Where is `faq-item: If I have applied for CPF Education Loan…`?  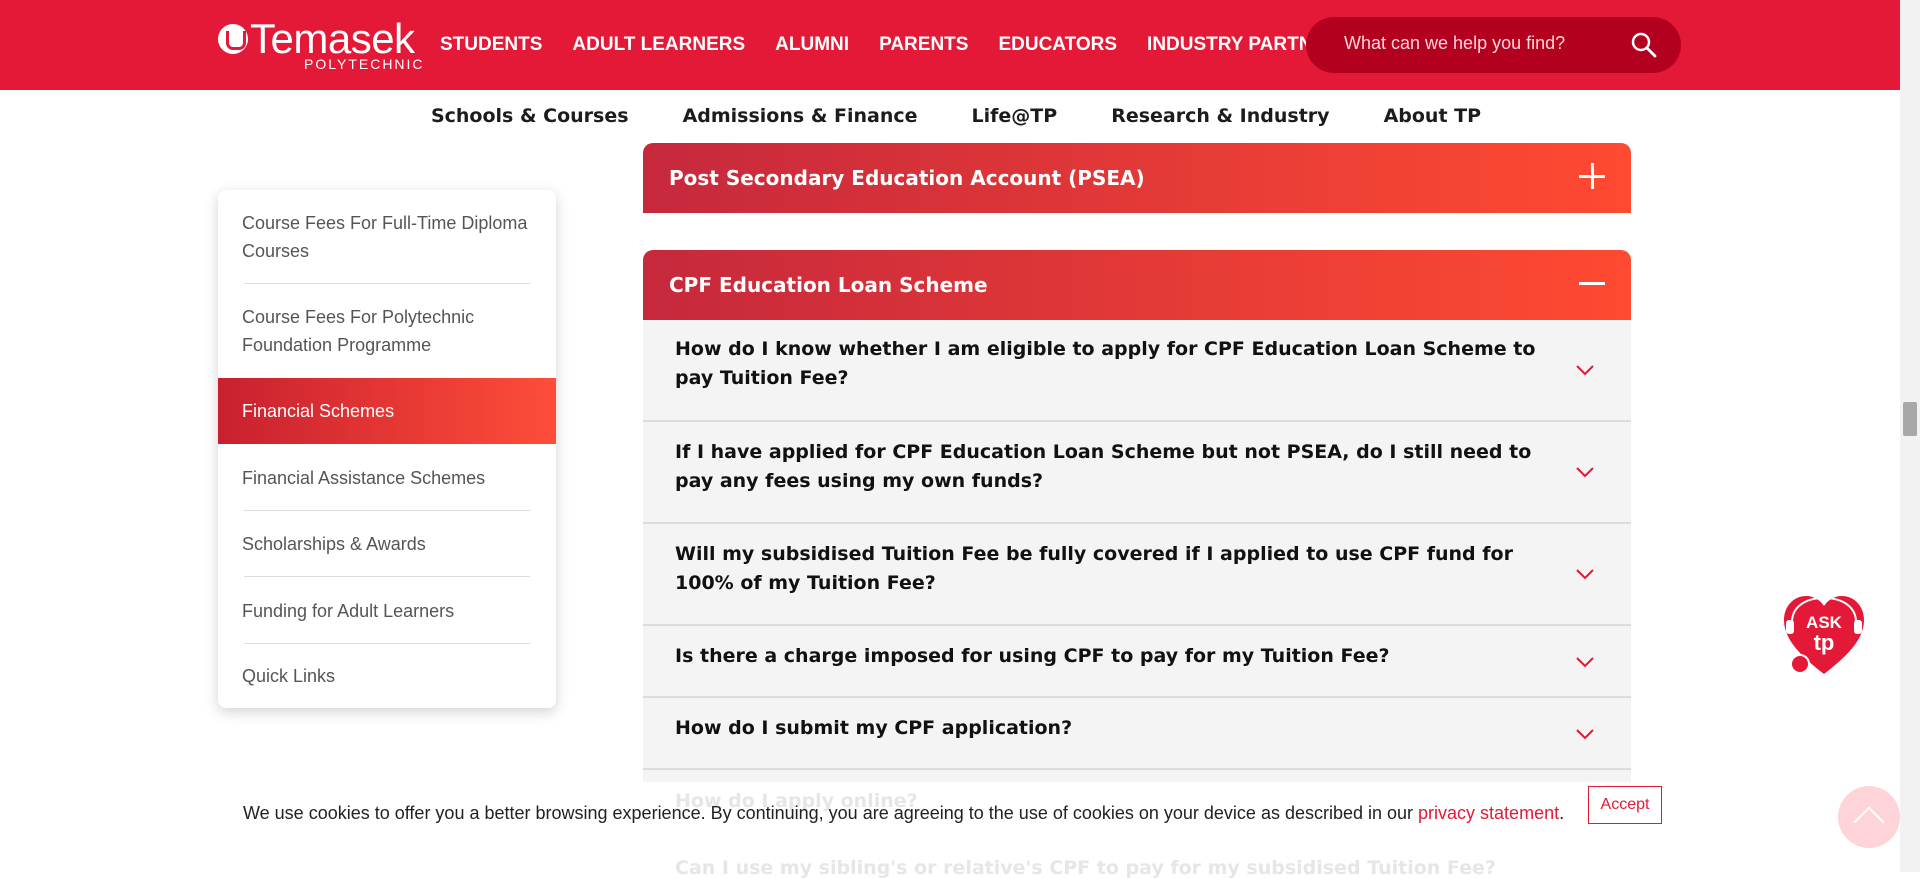 faq-item: If I have applied for CPF Education Loan… is located at coordinates (1137, 473).